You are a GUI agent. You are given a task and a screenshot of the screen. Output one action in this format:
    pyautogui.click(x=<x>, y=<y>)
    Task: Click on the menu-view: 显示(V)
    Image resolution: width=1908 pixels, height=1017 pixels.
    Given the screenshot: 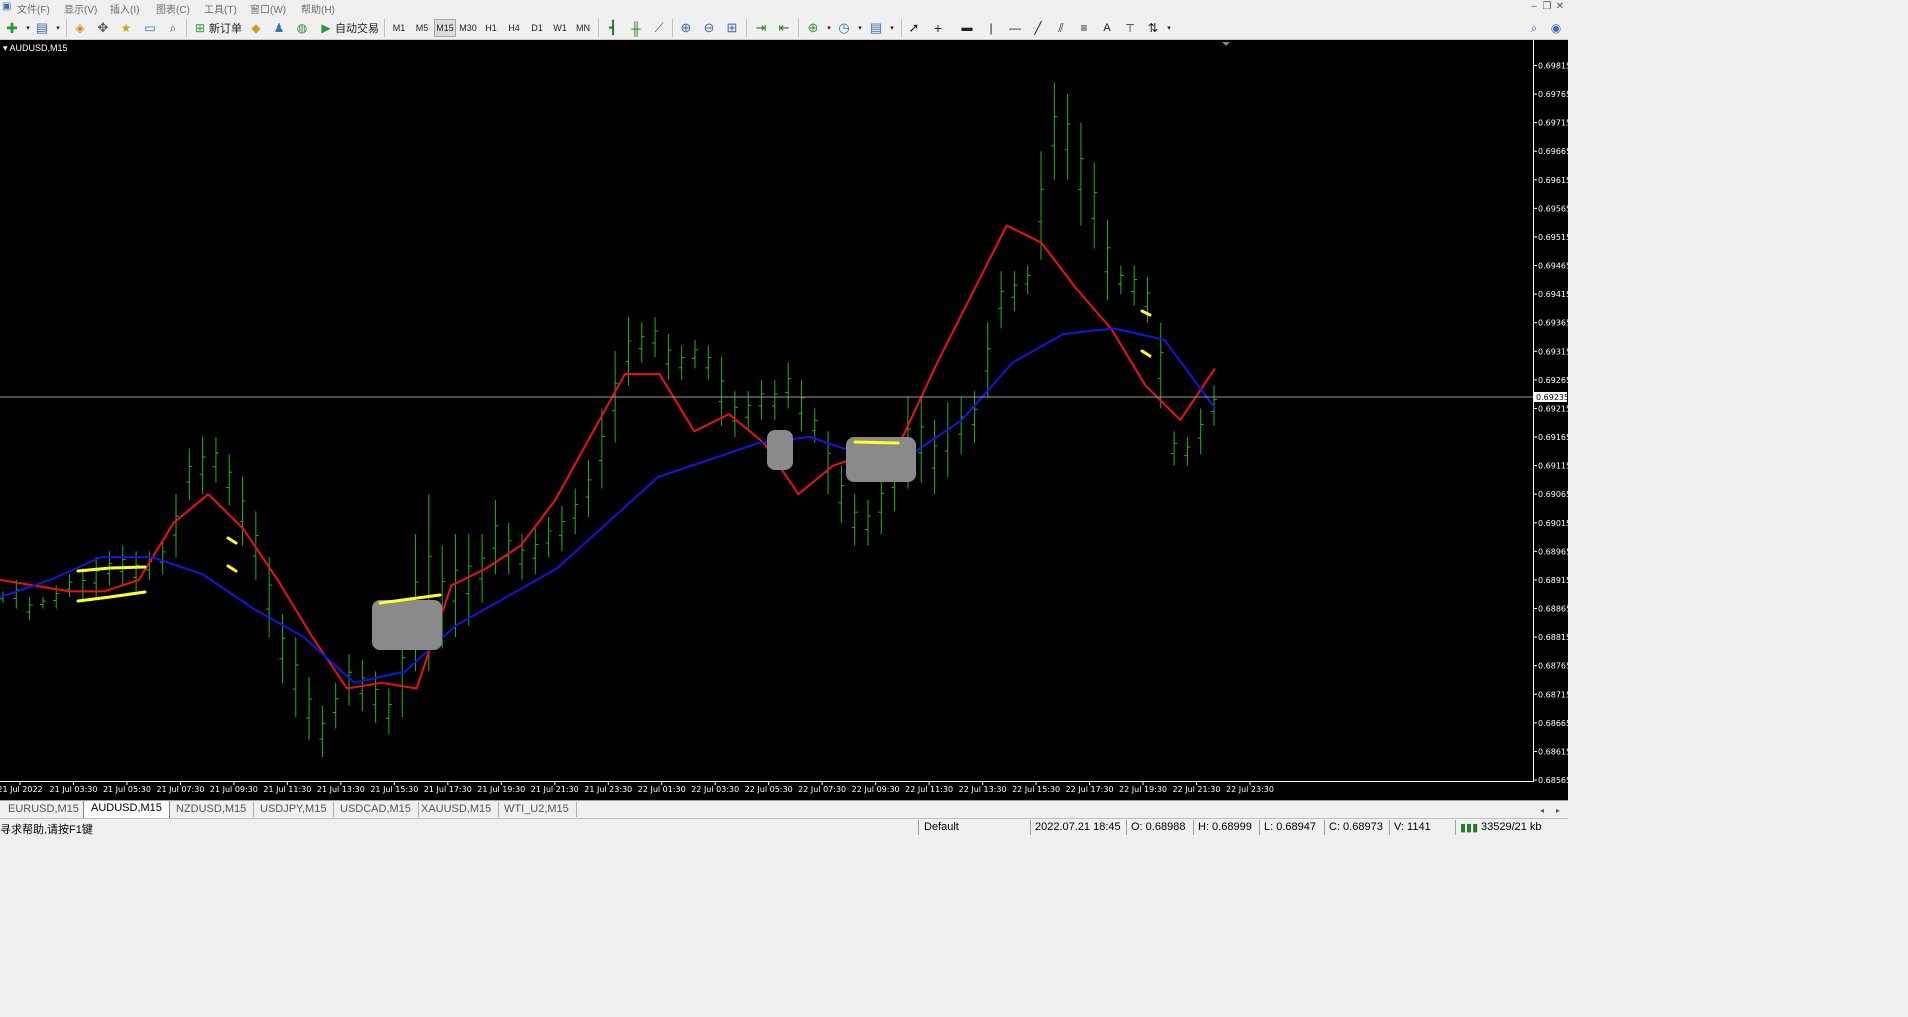 What is the action you would take?
    pyautogui.click(x=80, y=8)
    